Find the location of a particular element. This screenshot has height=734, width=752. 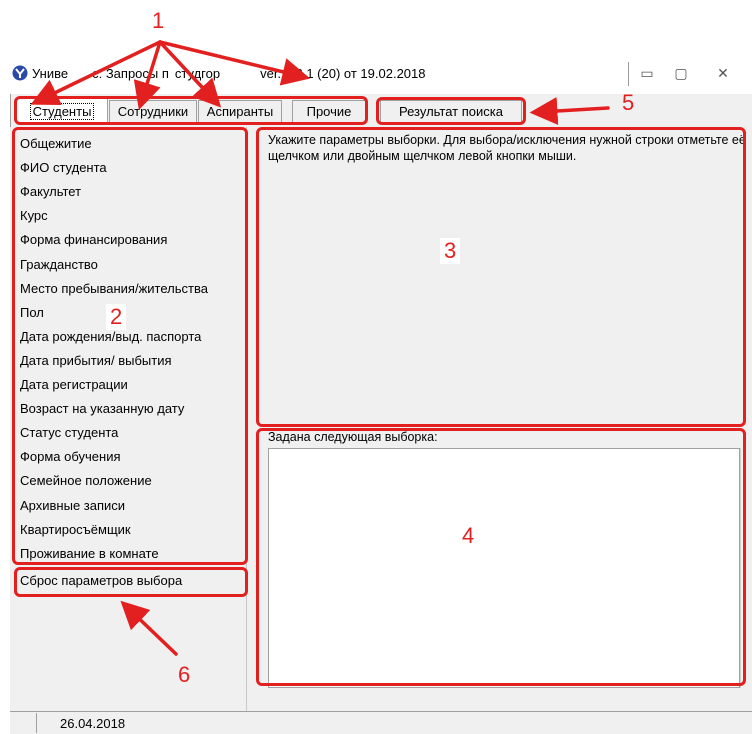

callout-1: 1 is located at coordinates (158, 20).